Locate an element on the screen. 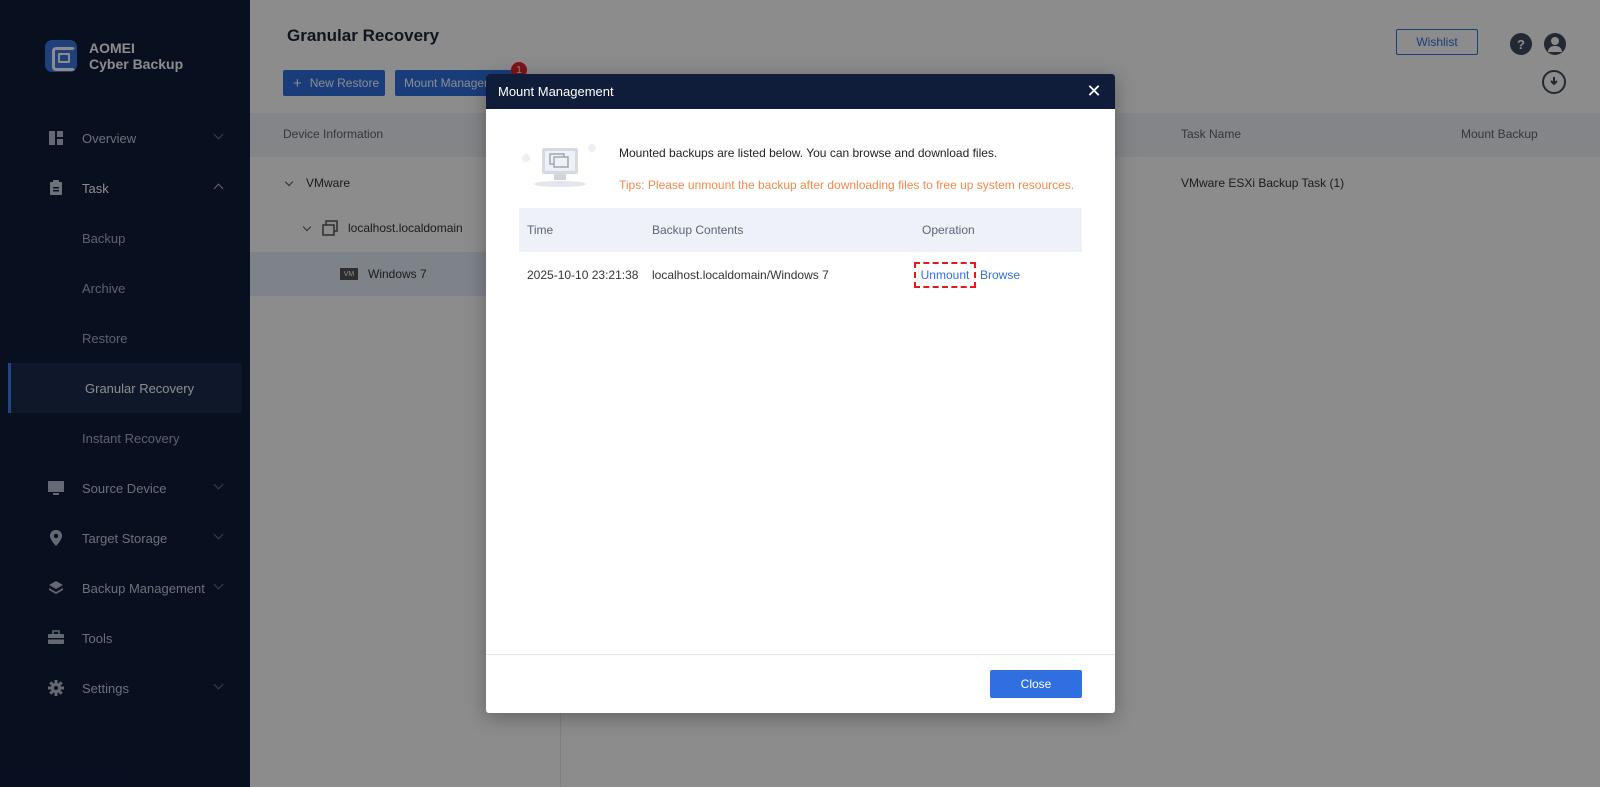 This screenshot has height=787, width=1600. row-time: 2025-10-10 23:21:38 is located at coordinates (583, 275).